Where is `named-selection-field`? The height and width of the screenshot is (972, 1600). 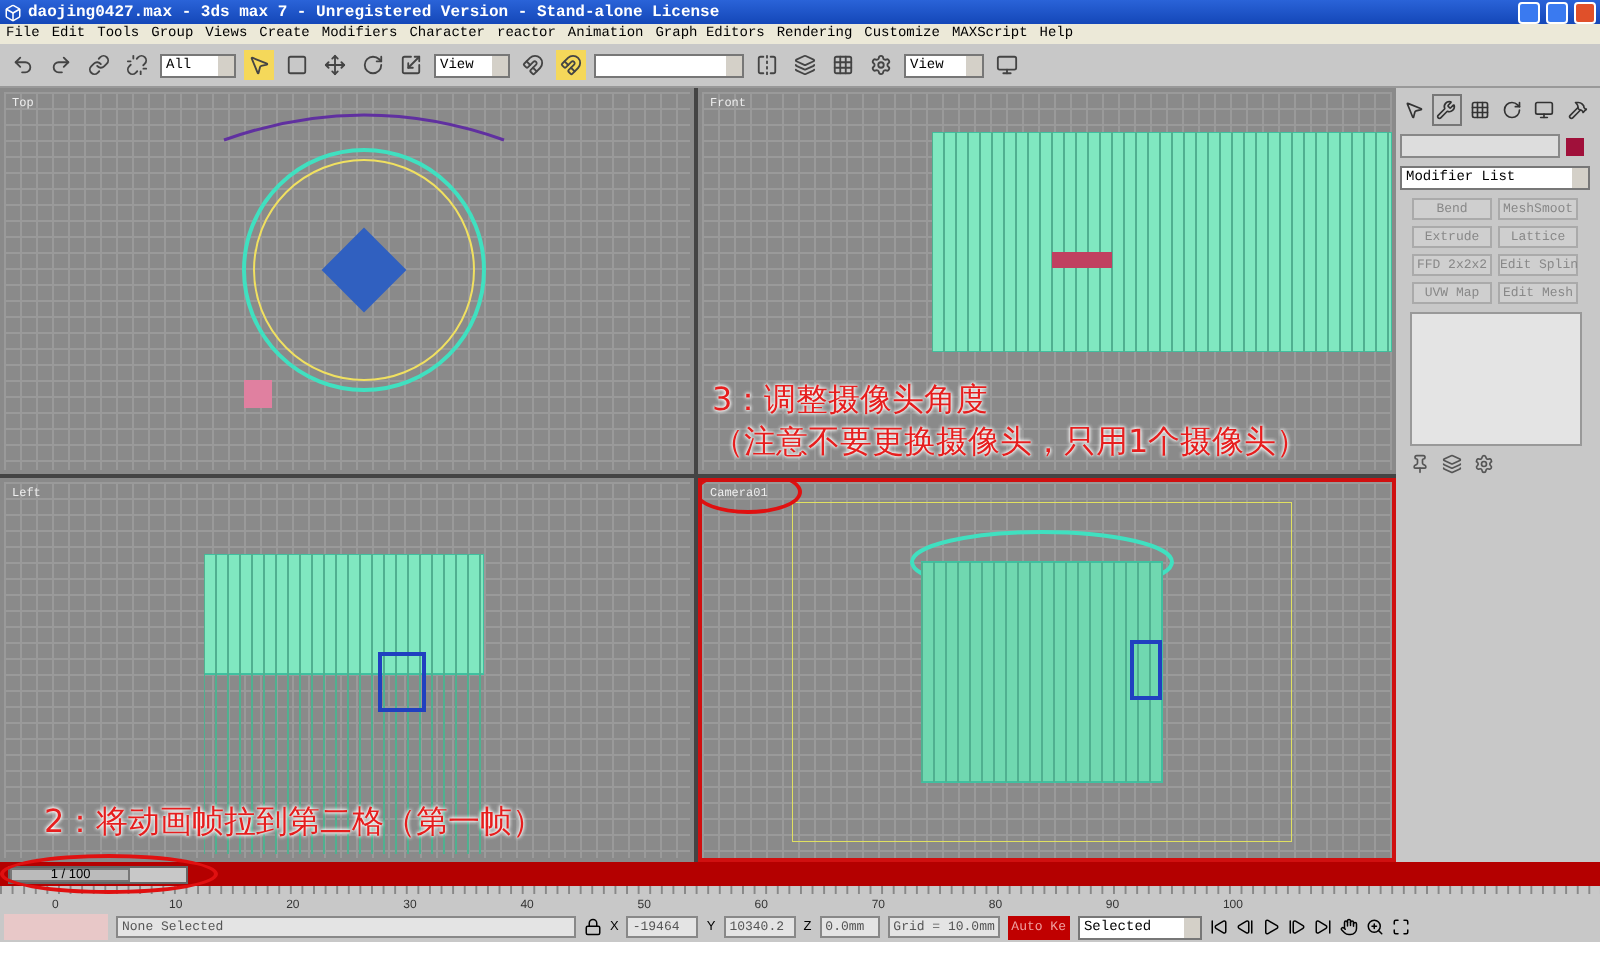
named-selection-field is located at coordinates (669, 65).